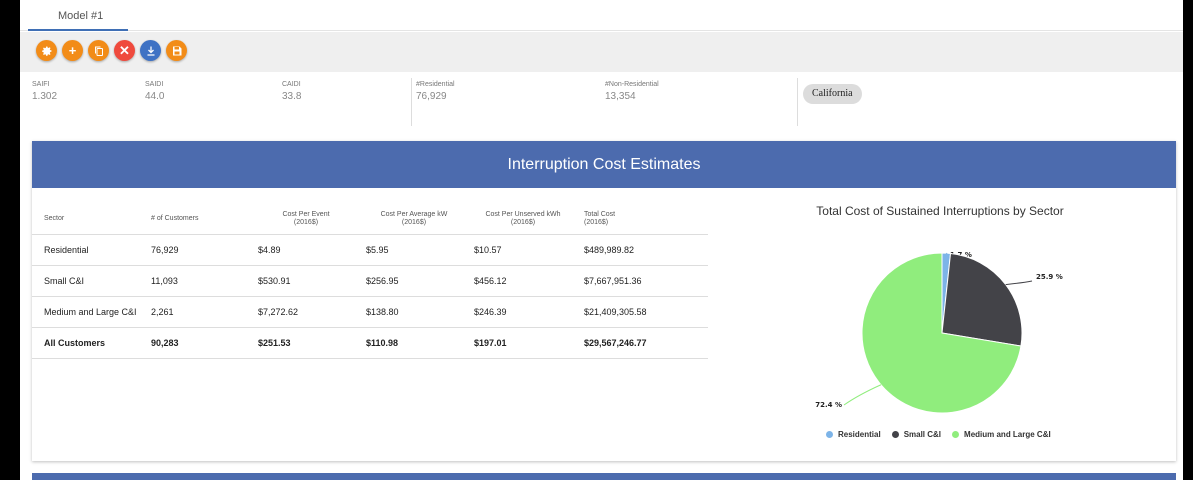 This screenshot has width=1193, height=480. I want to click on save-button, so click(176, 50).